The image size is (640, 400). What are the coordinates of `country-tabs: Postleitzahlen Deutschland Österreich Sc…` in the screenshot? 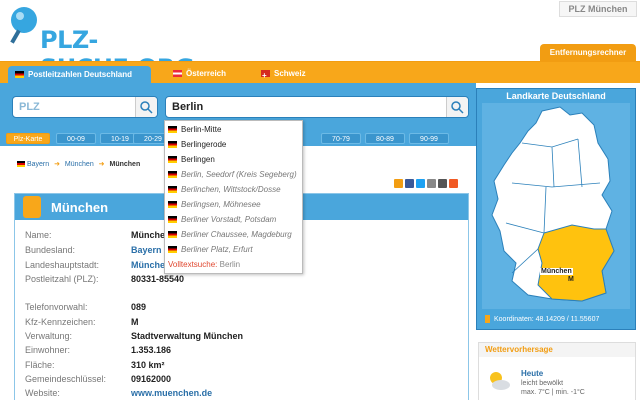 It's located at (320, 73).